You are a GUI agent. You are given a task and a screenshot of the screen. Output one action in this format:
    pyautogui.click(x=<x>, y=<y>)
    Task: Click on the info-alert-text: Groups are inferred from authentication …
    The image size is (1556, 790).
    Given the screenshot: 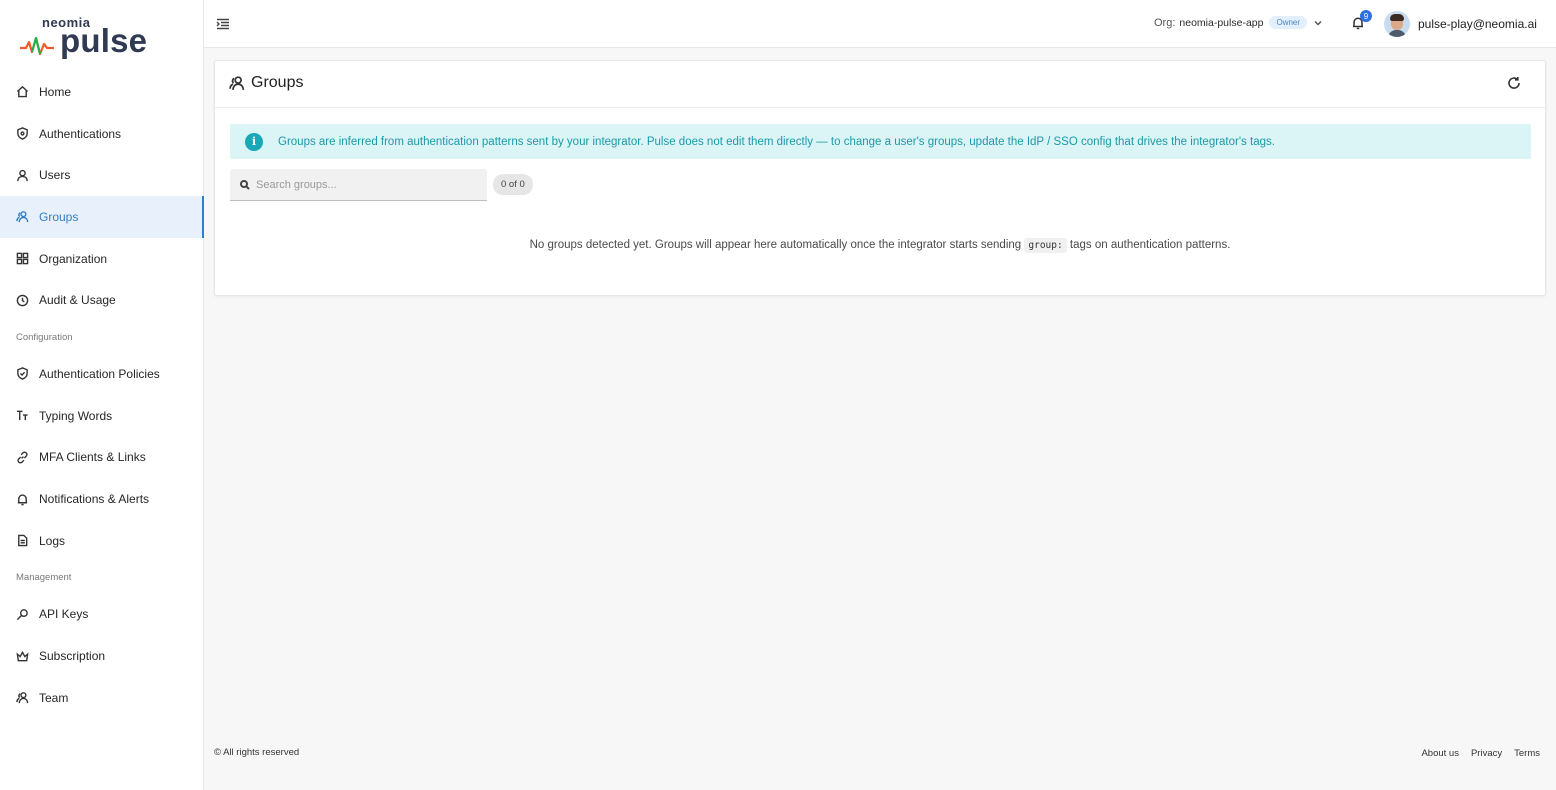 What is the action you would take?
    pyautogui.click(x=776, y=141)
    